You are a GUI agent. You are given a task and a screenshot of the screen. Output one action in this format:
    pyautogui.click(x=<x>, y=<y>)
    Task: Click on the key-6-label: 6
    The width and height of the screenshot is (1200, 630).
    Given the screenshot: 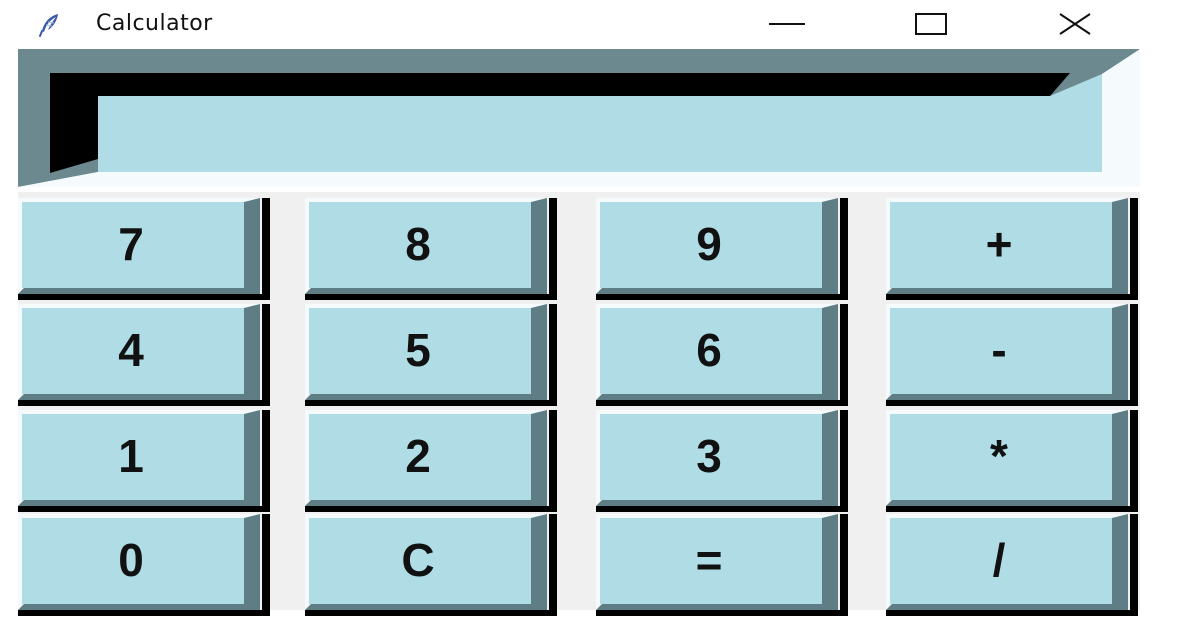 What is the action you would take?
    pyautogui.click(x=709, y=350)
    